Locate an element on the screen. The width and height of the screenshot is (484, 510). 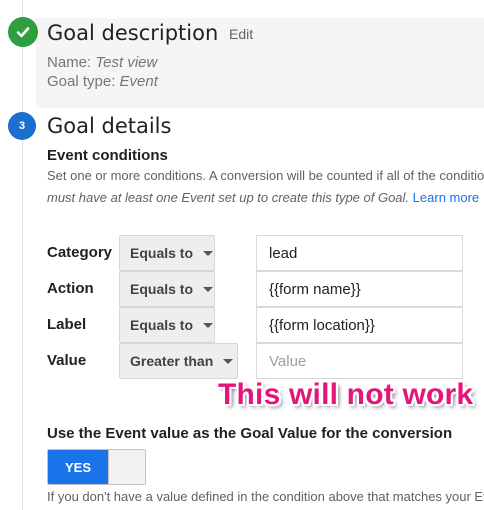
goal-details-title: Goal details is located at coordinates (109, 126).